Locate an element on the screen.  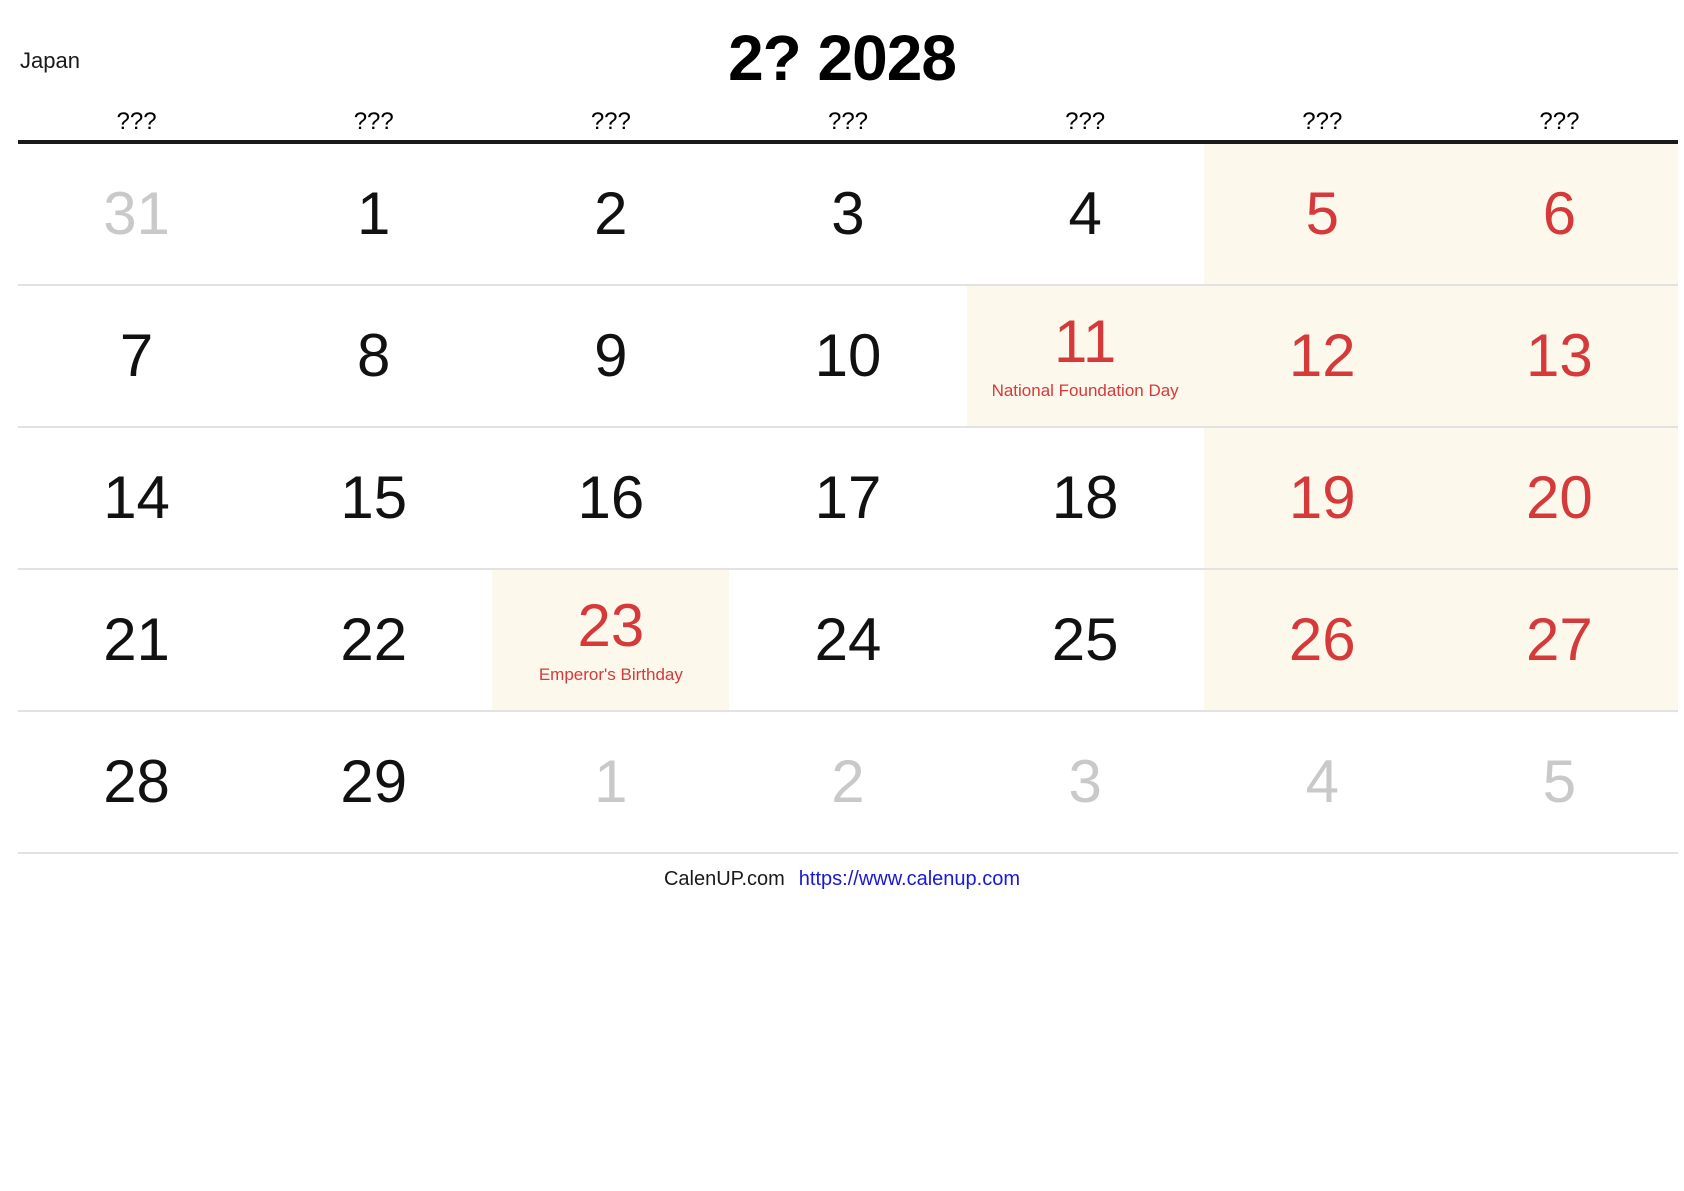
day-number: 11 is located at coordinates (1085, 341).